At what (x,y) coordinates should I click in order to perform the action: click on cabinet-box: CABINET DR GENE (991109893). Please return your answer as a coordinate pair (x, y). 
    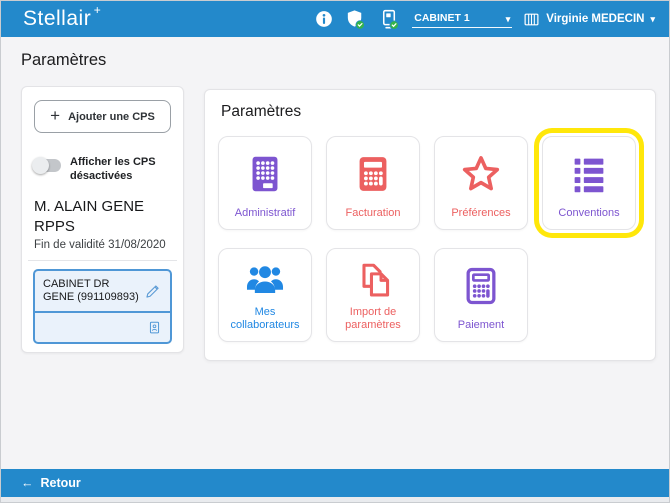
    Looking at the image, I should click on (102, 306).